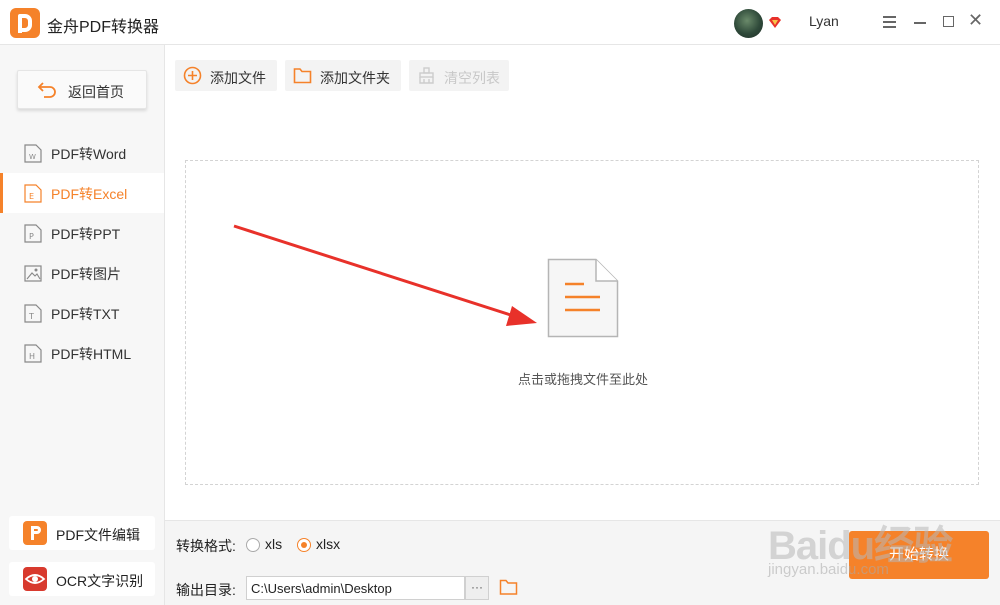  What do you see at coordinates (86, 234) in the screenshot?
I see `sidebar-item-label: PDF转PPT` at bounding box center [86, 234].